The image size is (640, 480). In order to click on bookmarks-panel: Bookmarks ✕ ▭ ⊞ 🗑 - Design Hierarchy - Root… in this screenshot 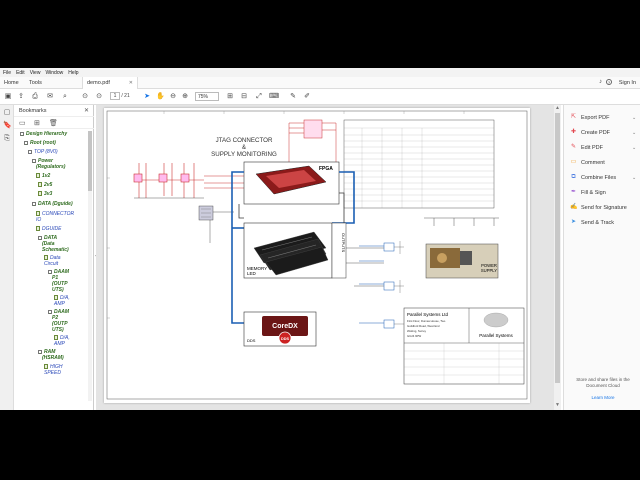, I will do `click(54, 257)`.